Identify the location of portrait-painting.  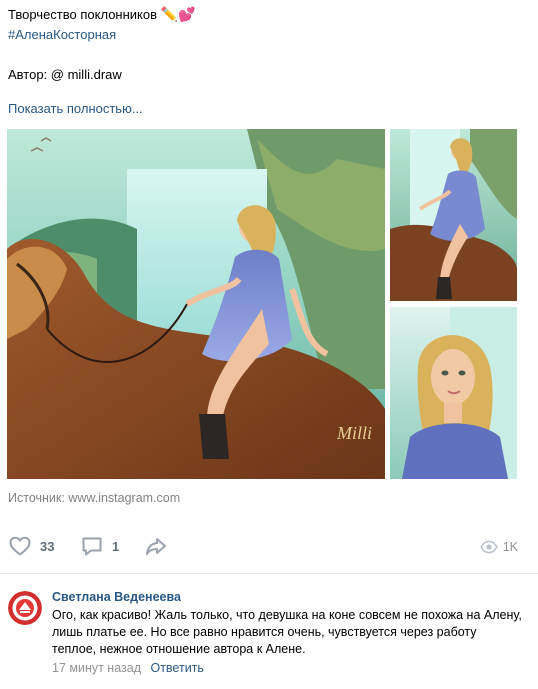
(453, 393).